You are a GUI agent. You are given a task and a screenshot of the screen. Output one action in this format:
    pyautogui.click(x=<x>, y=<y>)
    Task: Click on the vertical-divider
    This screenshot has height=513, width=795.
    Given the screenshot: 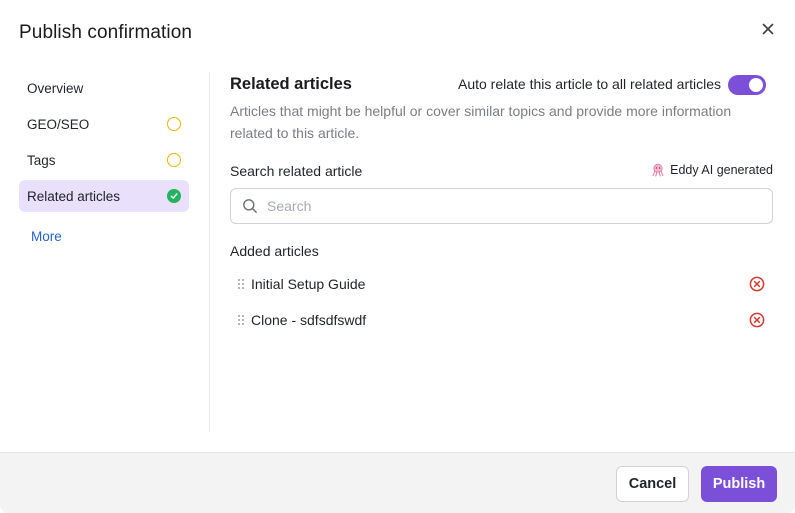 What is the action you would take?
    pyautogui.click(x=209, y=252)
    